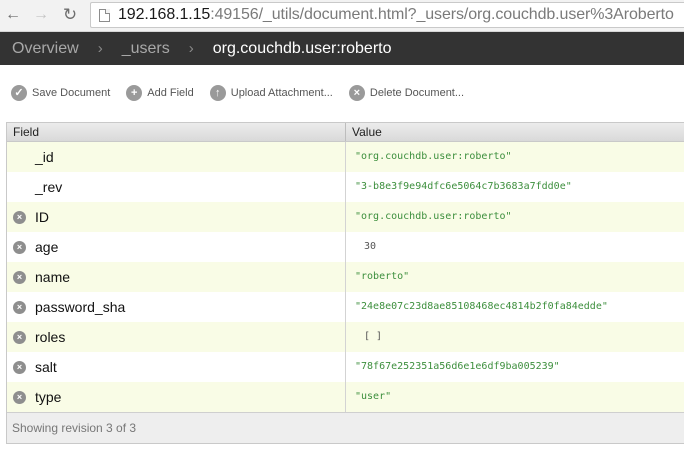  Describe the element at coordinates (19, 93) in the screenshot. I see `checkmark-icon: ✓` at that location.